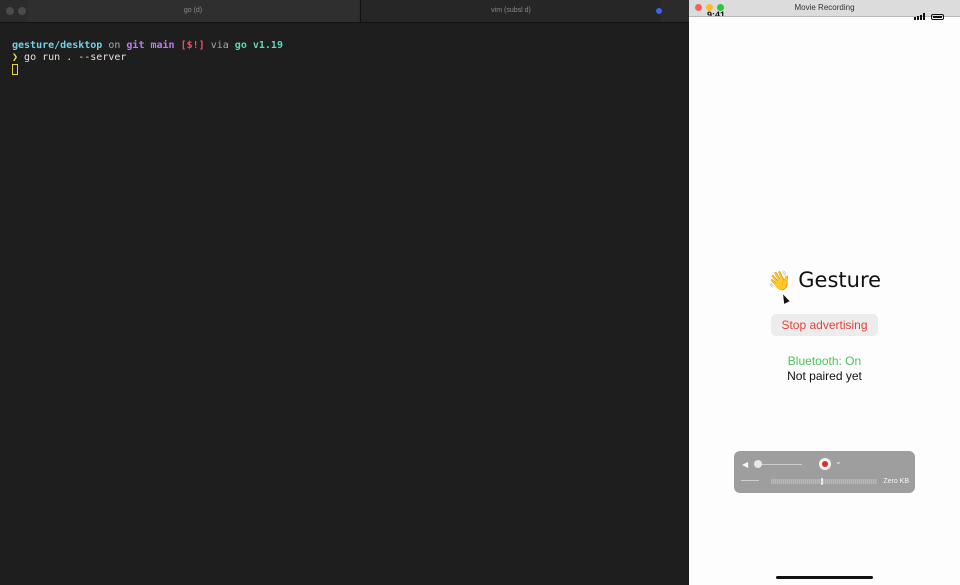  What do you see at coordinates (824, 361) in the screenshot?
I see `bluetooth-status: Bluetooth: On` at bounding box center [824, 361].